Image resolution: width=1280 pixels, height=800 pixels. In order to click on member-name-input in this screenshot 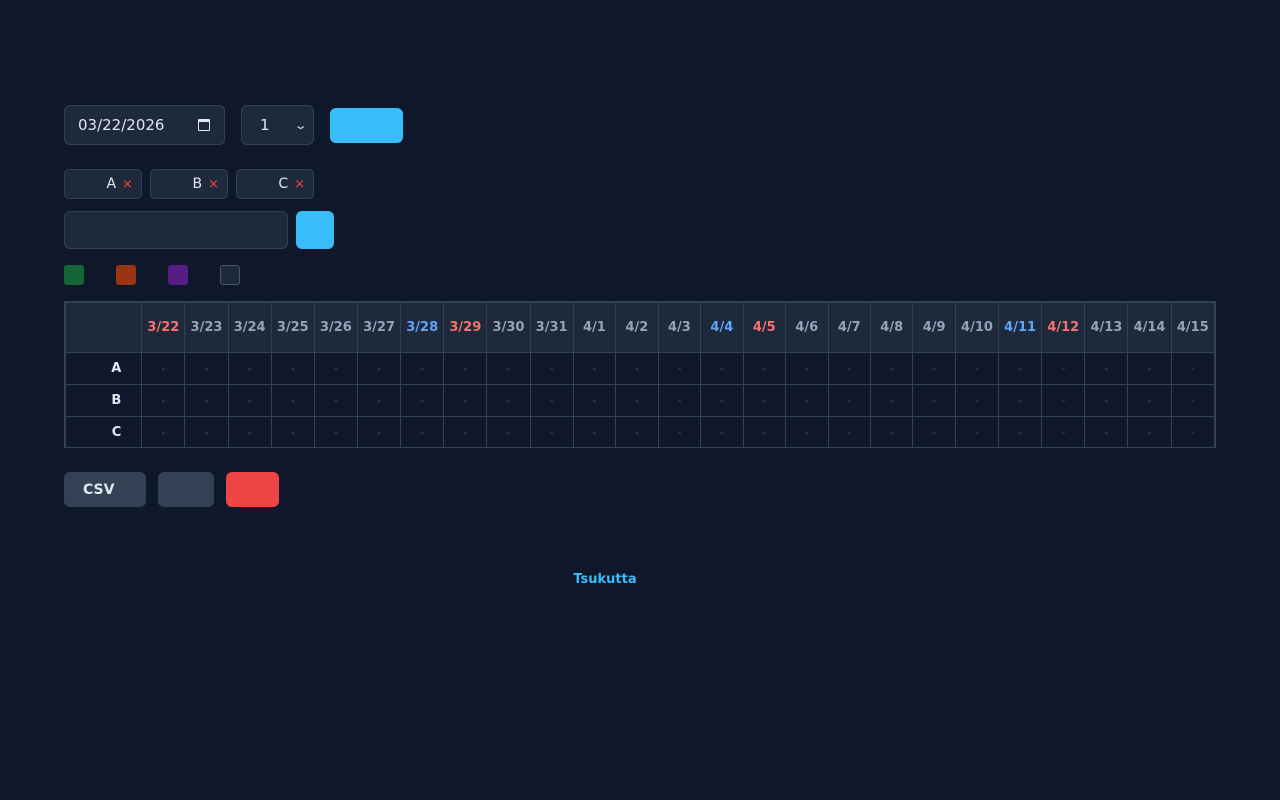, I will do `click(176, 230)`.